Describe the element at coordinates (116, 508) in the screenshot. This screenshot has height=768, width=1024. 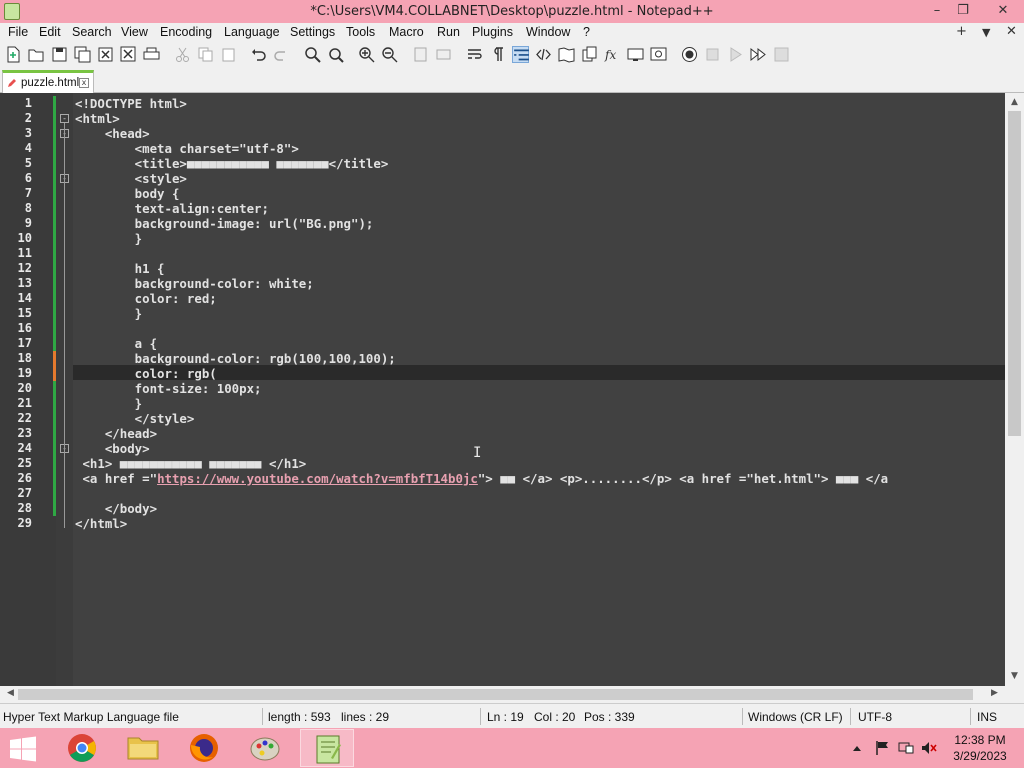
I see `code-line: </body>` at that location.